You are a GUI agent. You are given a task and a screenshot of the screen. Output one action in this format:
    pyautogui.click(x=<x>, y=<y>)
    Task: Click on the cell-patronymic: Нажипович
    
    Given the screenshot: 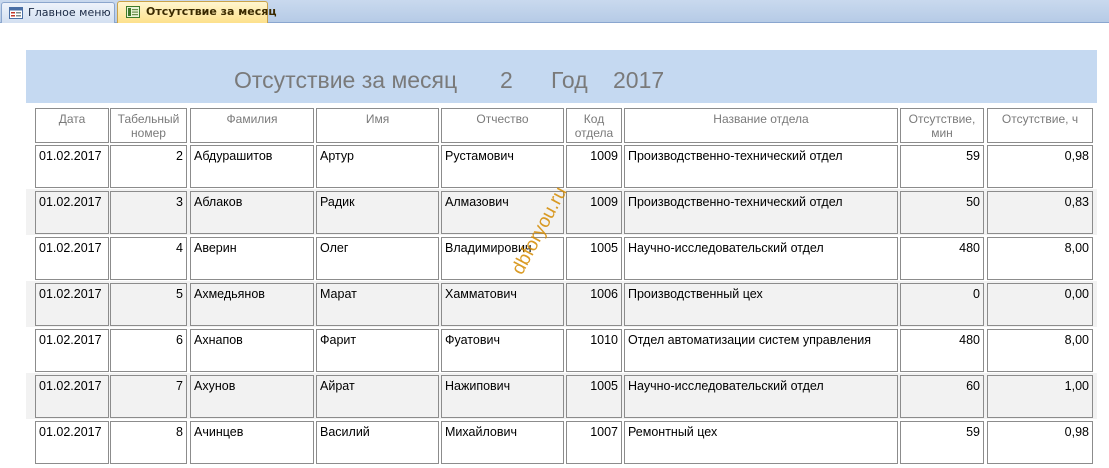 What is the action you would take?
    pyautogui.click(x=502, y=396)
    